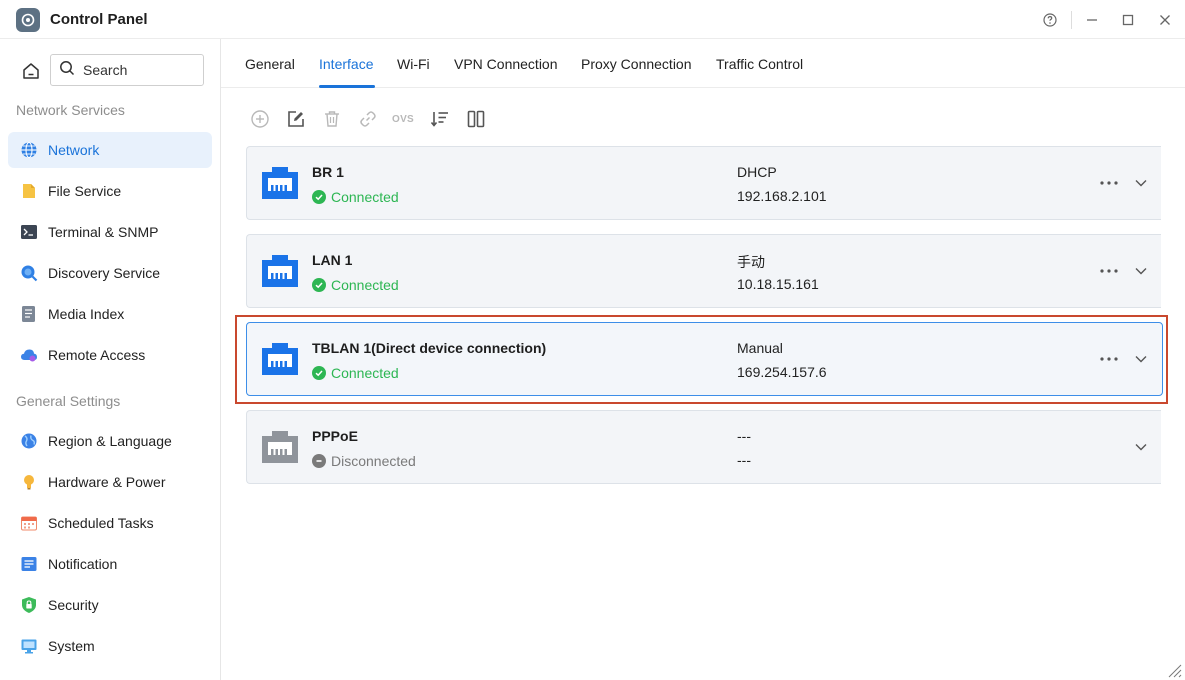  What do you see at coordinates (29, 232) in the screenshot?
I see `terminal-icon` at bounding box center [29, 232].